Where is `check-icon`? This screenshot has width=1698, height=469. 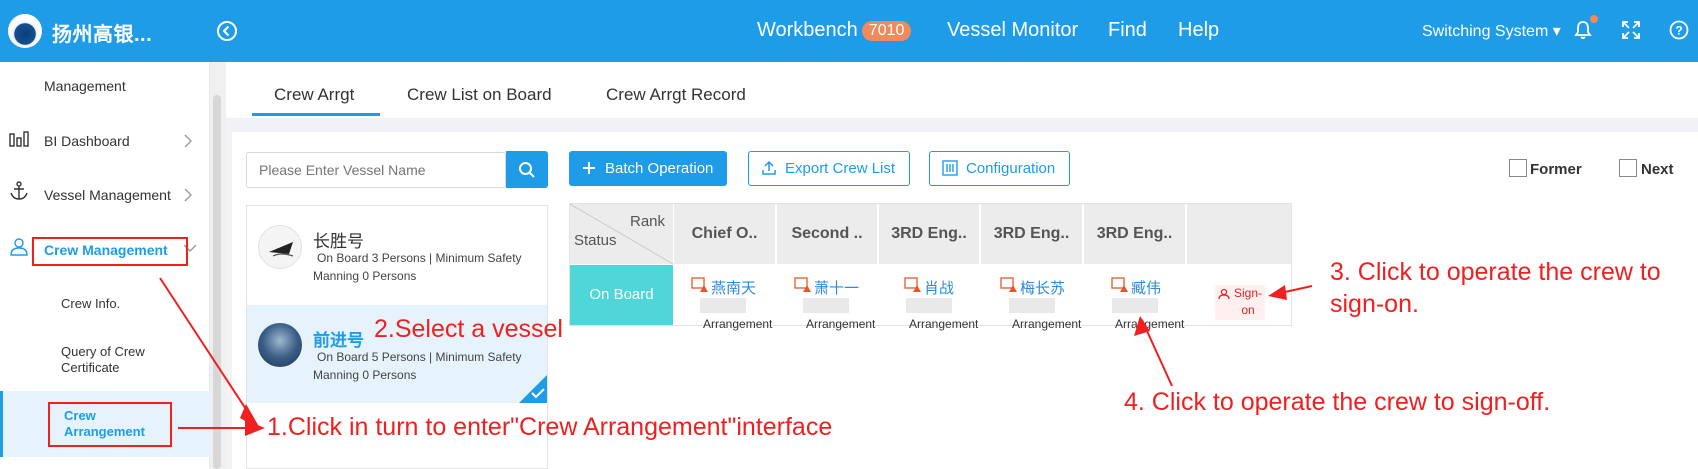
check-icon is located at coordinates (538, 393).